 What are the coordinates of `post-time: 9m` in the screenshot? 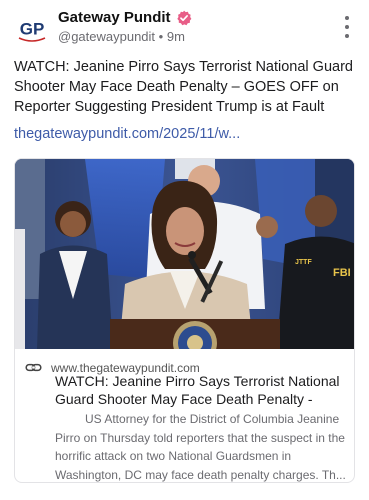 It's located at (176, 36).